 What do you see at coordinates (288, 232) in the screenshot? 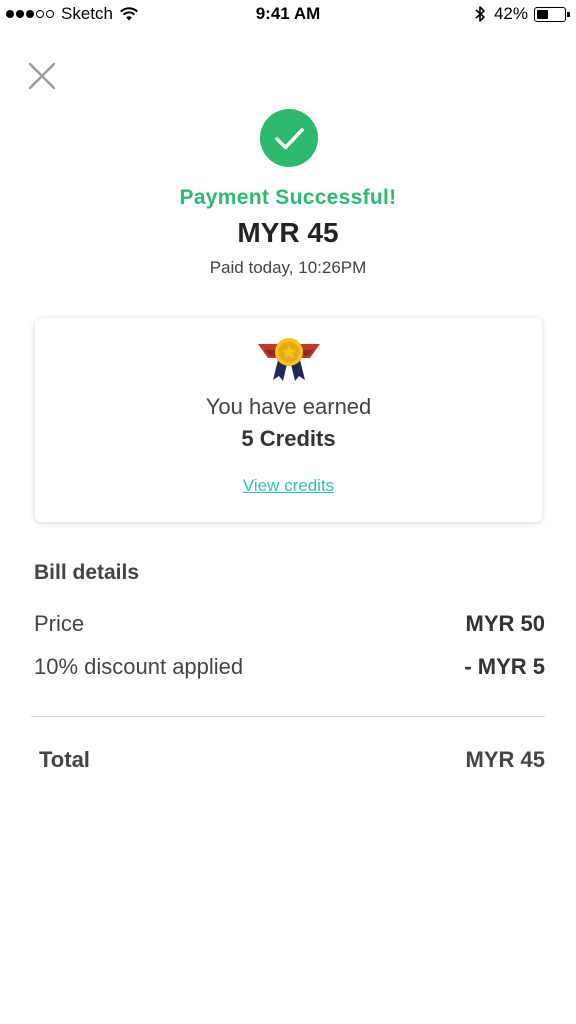
I see `payment-amount: MYR 45` at bounding box center [288, 232].